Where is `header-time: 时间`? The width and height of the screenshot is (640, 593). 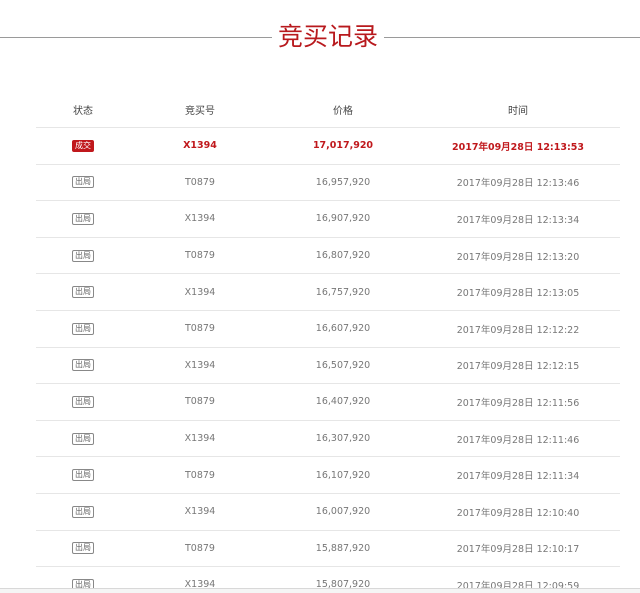 header-time: 时间 is located at coordinates (518, 109).